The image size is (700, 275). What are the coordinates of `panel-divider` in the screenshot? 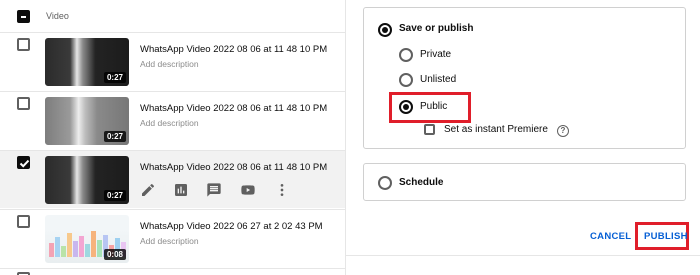 It's located at (523, 255).